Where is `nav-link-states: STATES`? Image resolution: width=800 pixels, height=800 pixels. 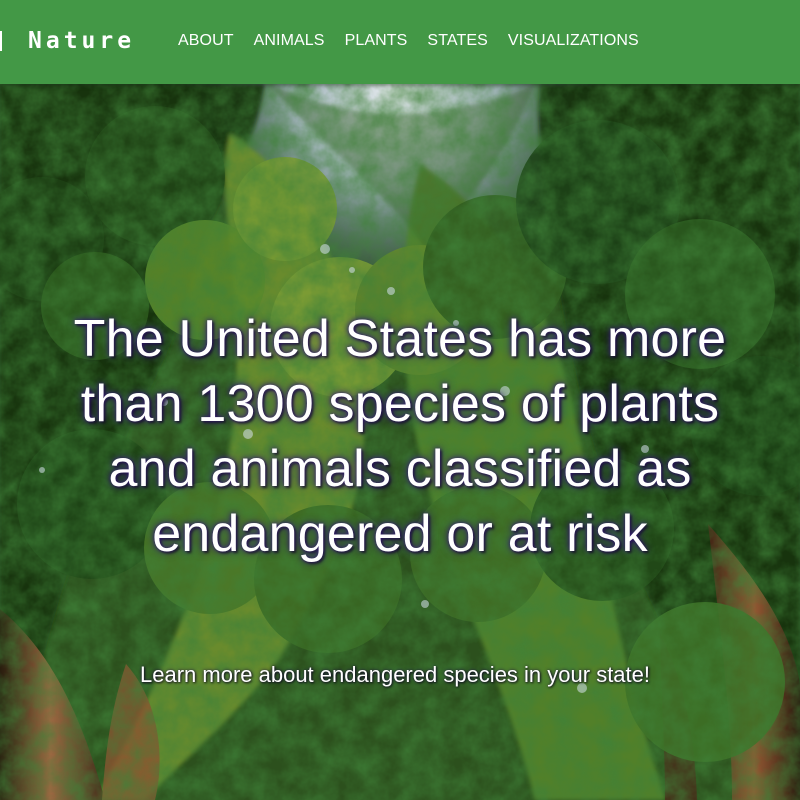 nav-link-states: STATES is located at coordinates (457, 41).